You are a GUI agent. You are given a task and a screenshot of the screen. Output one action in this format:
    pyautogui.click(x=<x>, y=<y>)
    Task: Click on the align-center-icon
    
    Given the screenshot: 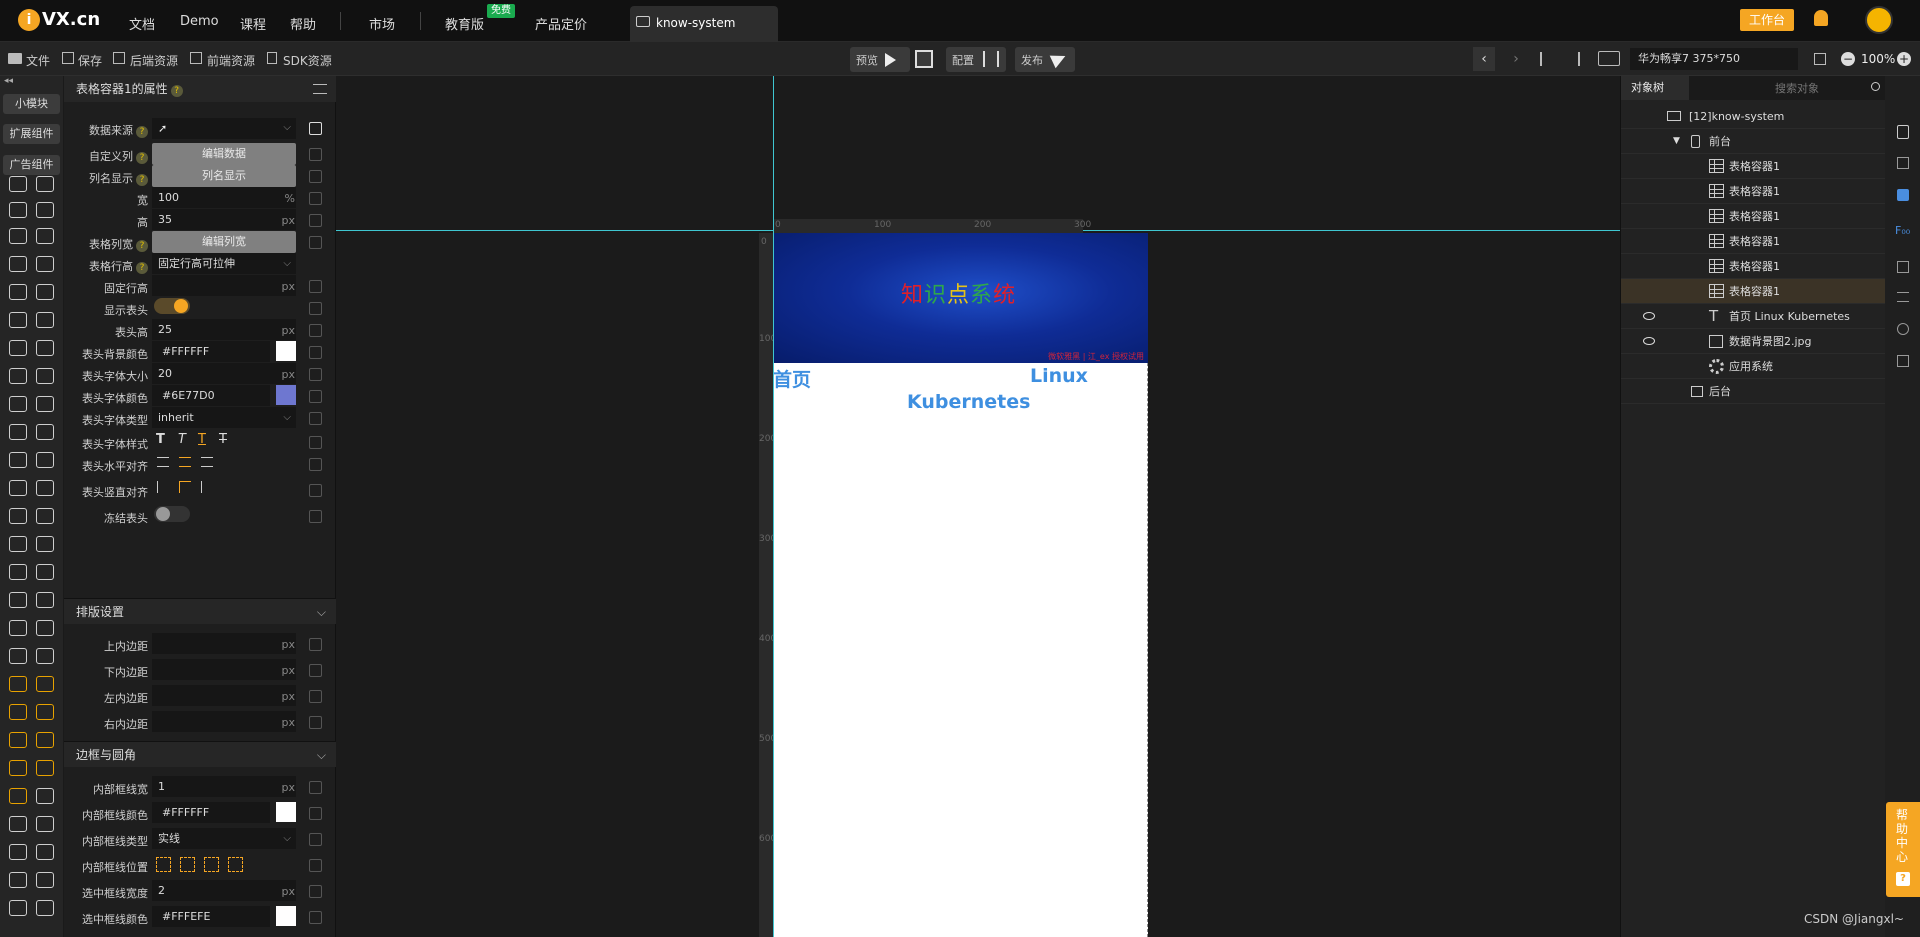 What is the action you would take?
    pyautogui.click(x=1573, y=59)
    